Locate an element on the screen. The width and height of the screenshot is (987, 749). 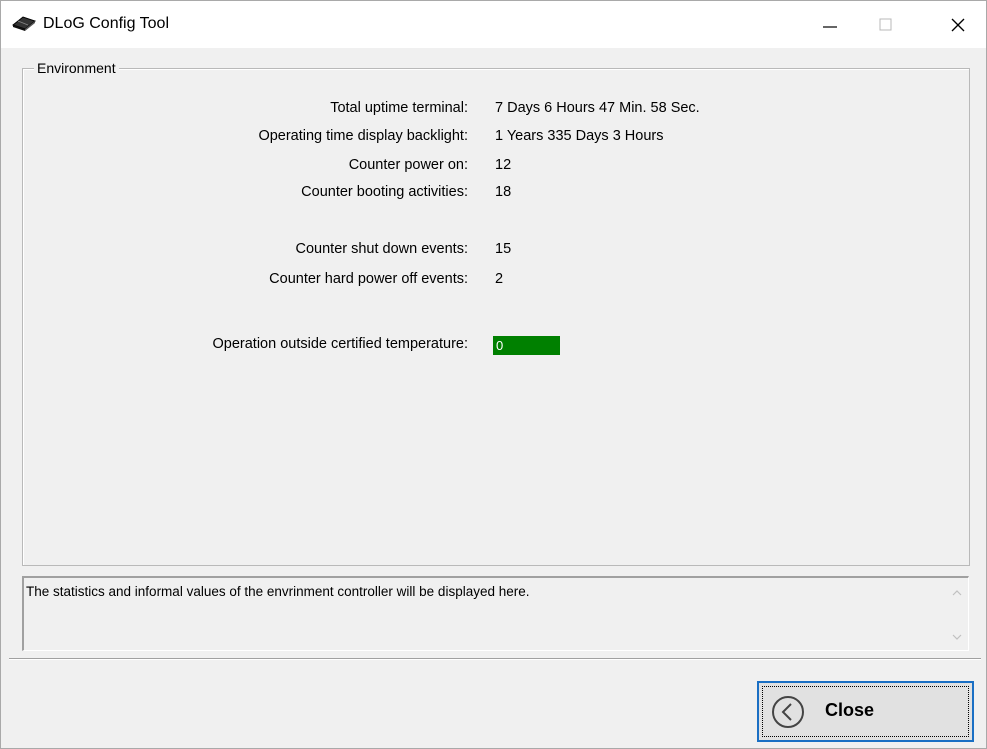
minimize-button is located at coordinates (830, 24).